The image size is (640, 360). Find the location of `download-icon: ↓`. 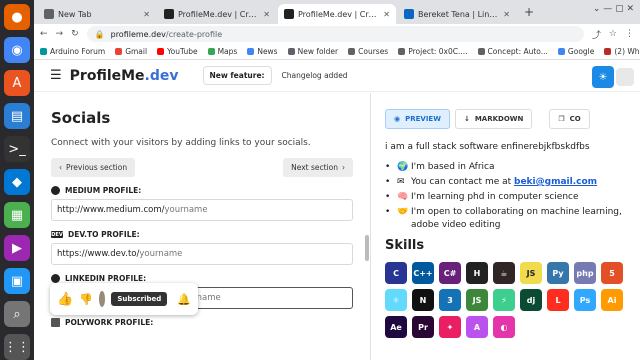

download-icon: ↓ is located at coordinates (466, 119).